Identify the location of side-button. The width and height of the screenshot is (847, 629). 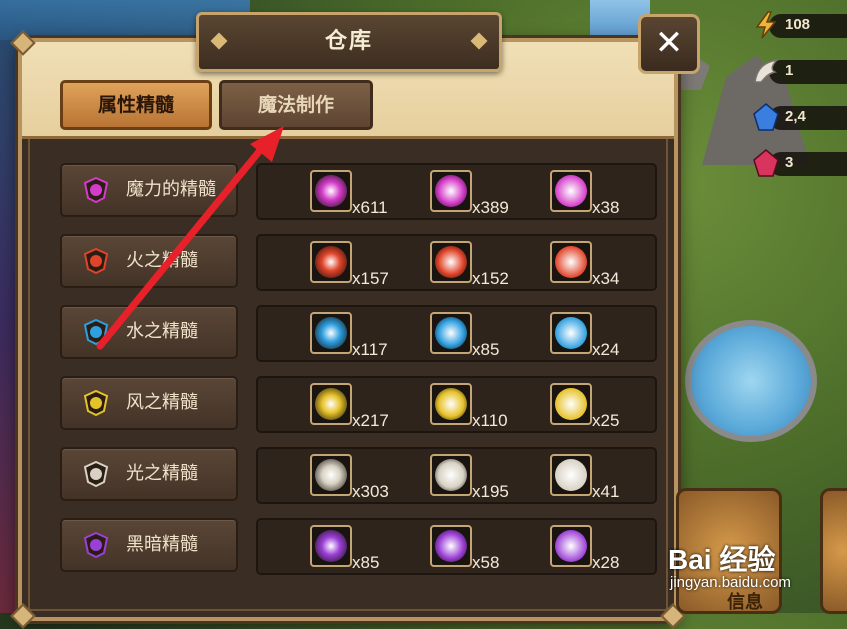
(833, 551).